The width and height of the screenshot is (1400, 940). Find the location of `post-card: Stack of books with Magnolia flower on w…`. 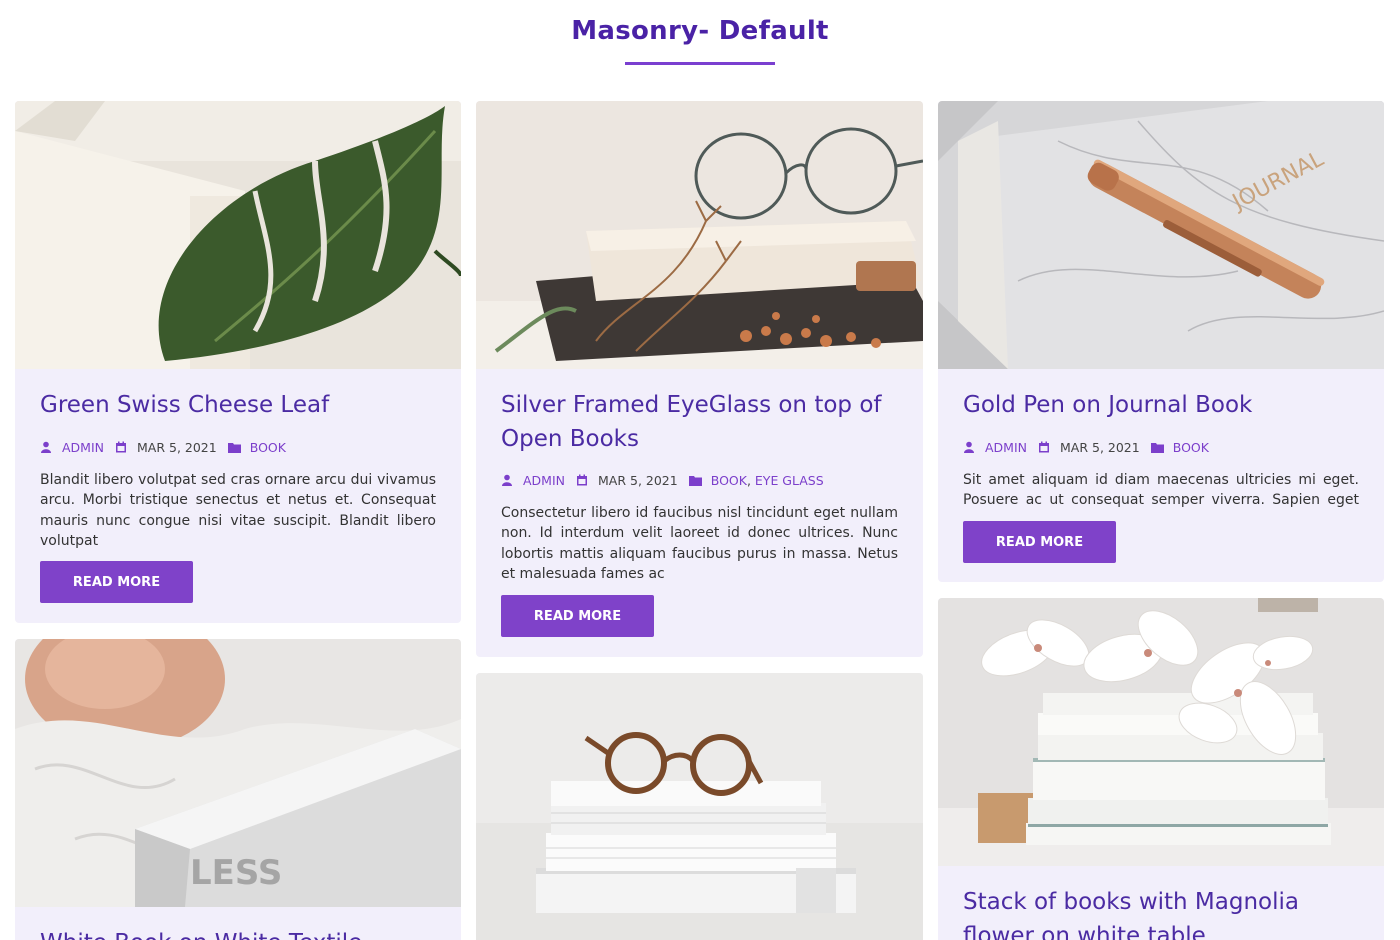

post-card: Stack of books with Magnolia flower on w… is located at coordinates (1161, 769).